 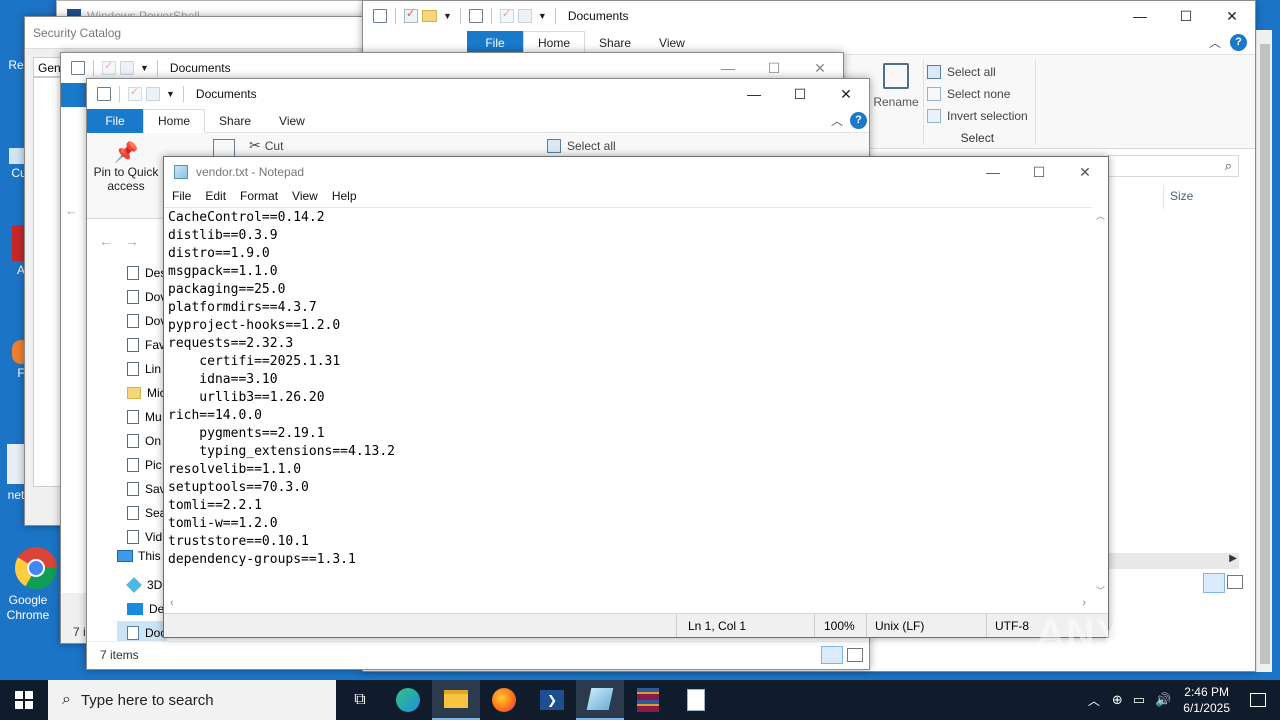 What do you see at coordinates (628, 605) in the screenshot?
I see `horizontal-scrollbar: ‹ ›` at bounding box center [628, 605].